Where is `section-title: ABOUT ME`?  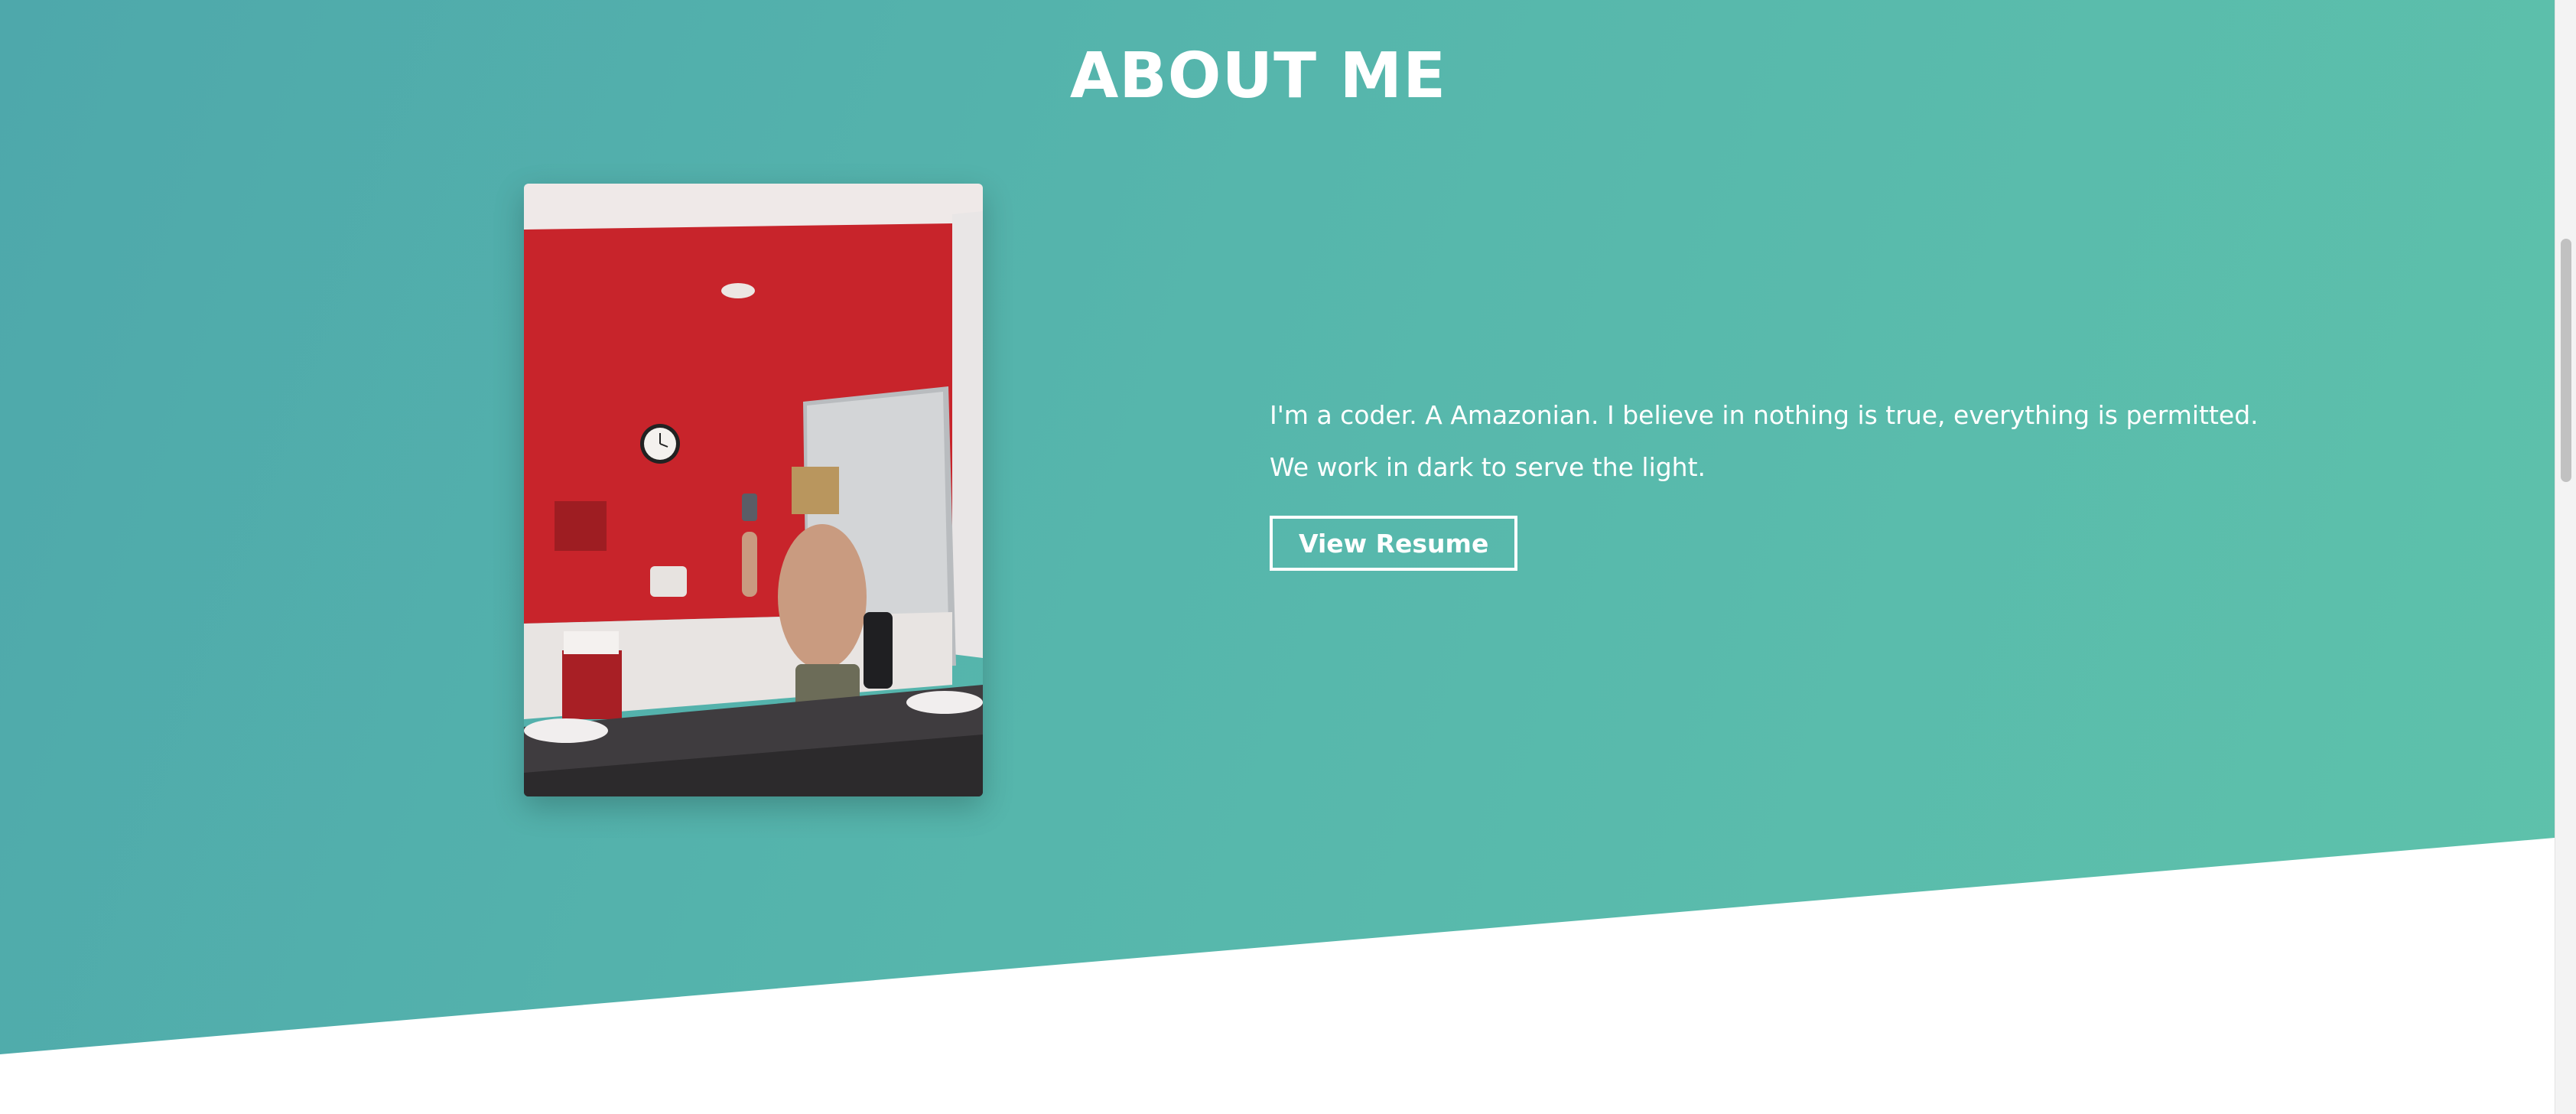
section-title: ABOUT ME is located at coordinates (1258, 76).